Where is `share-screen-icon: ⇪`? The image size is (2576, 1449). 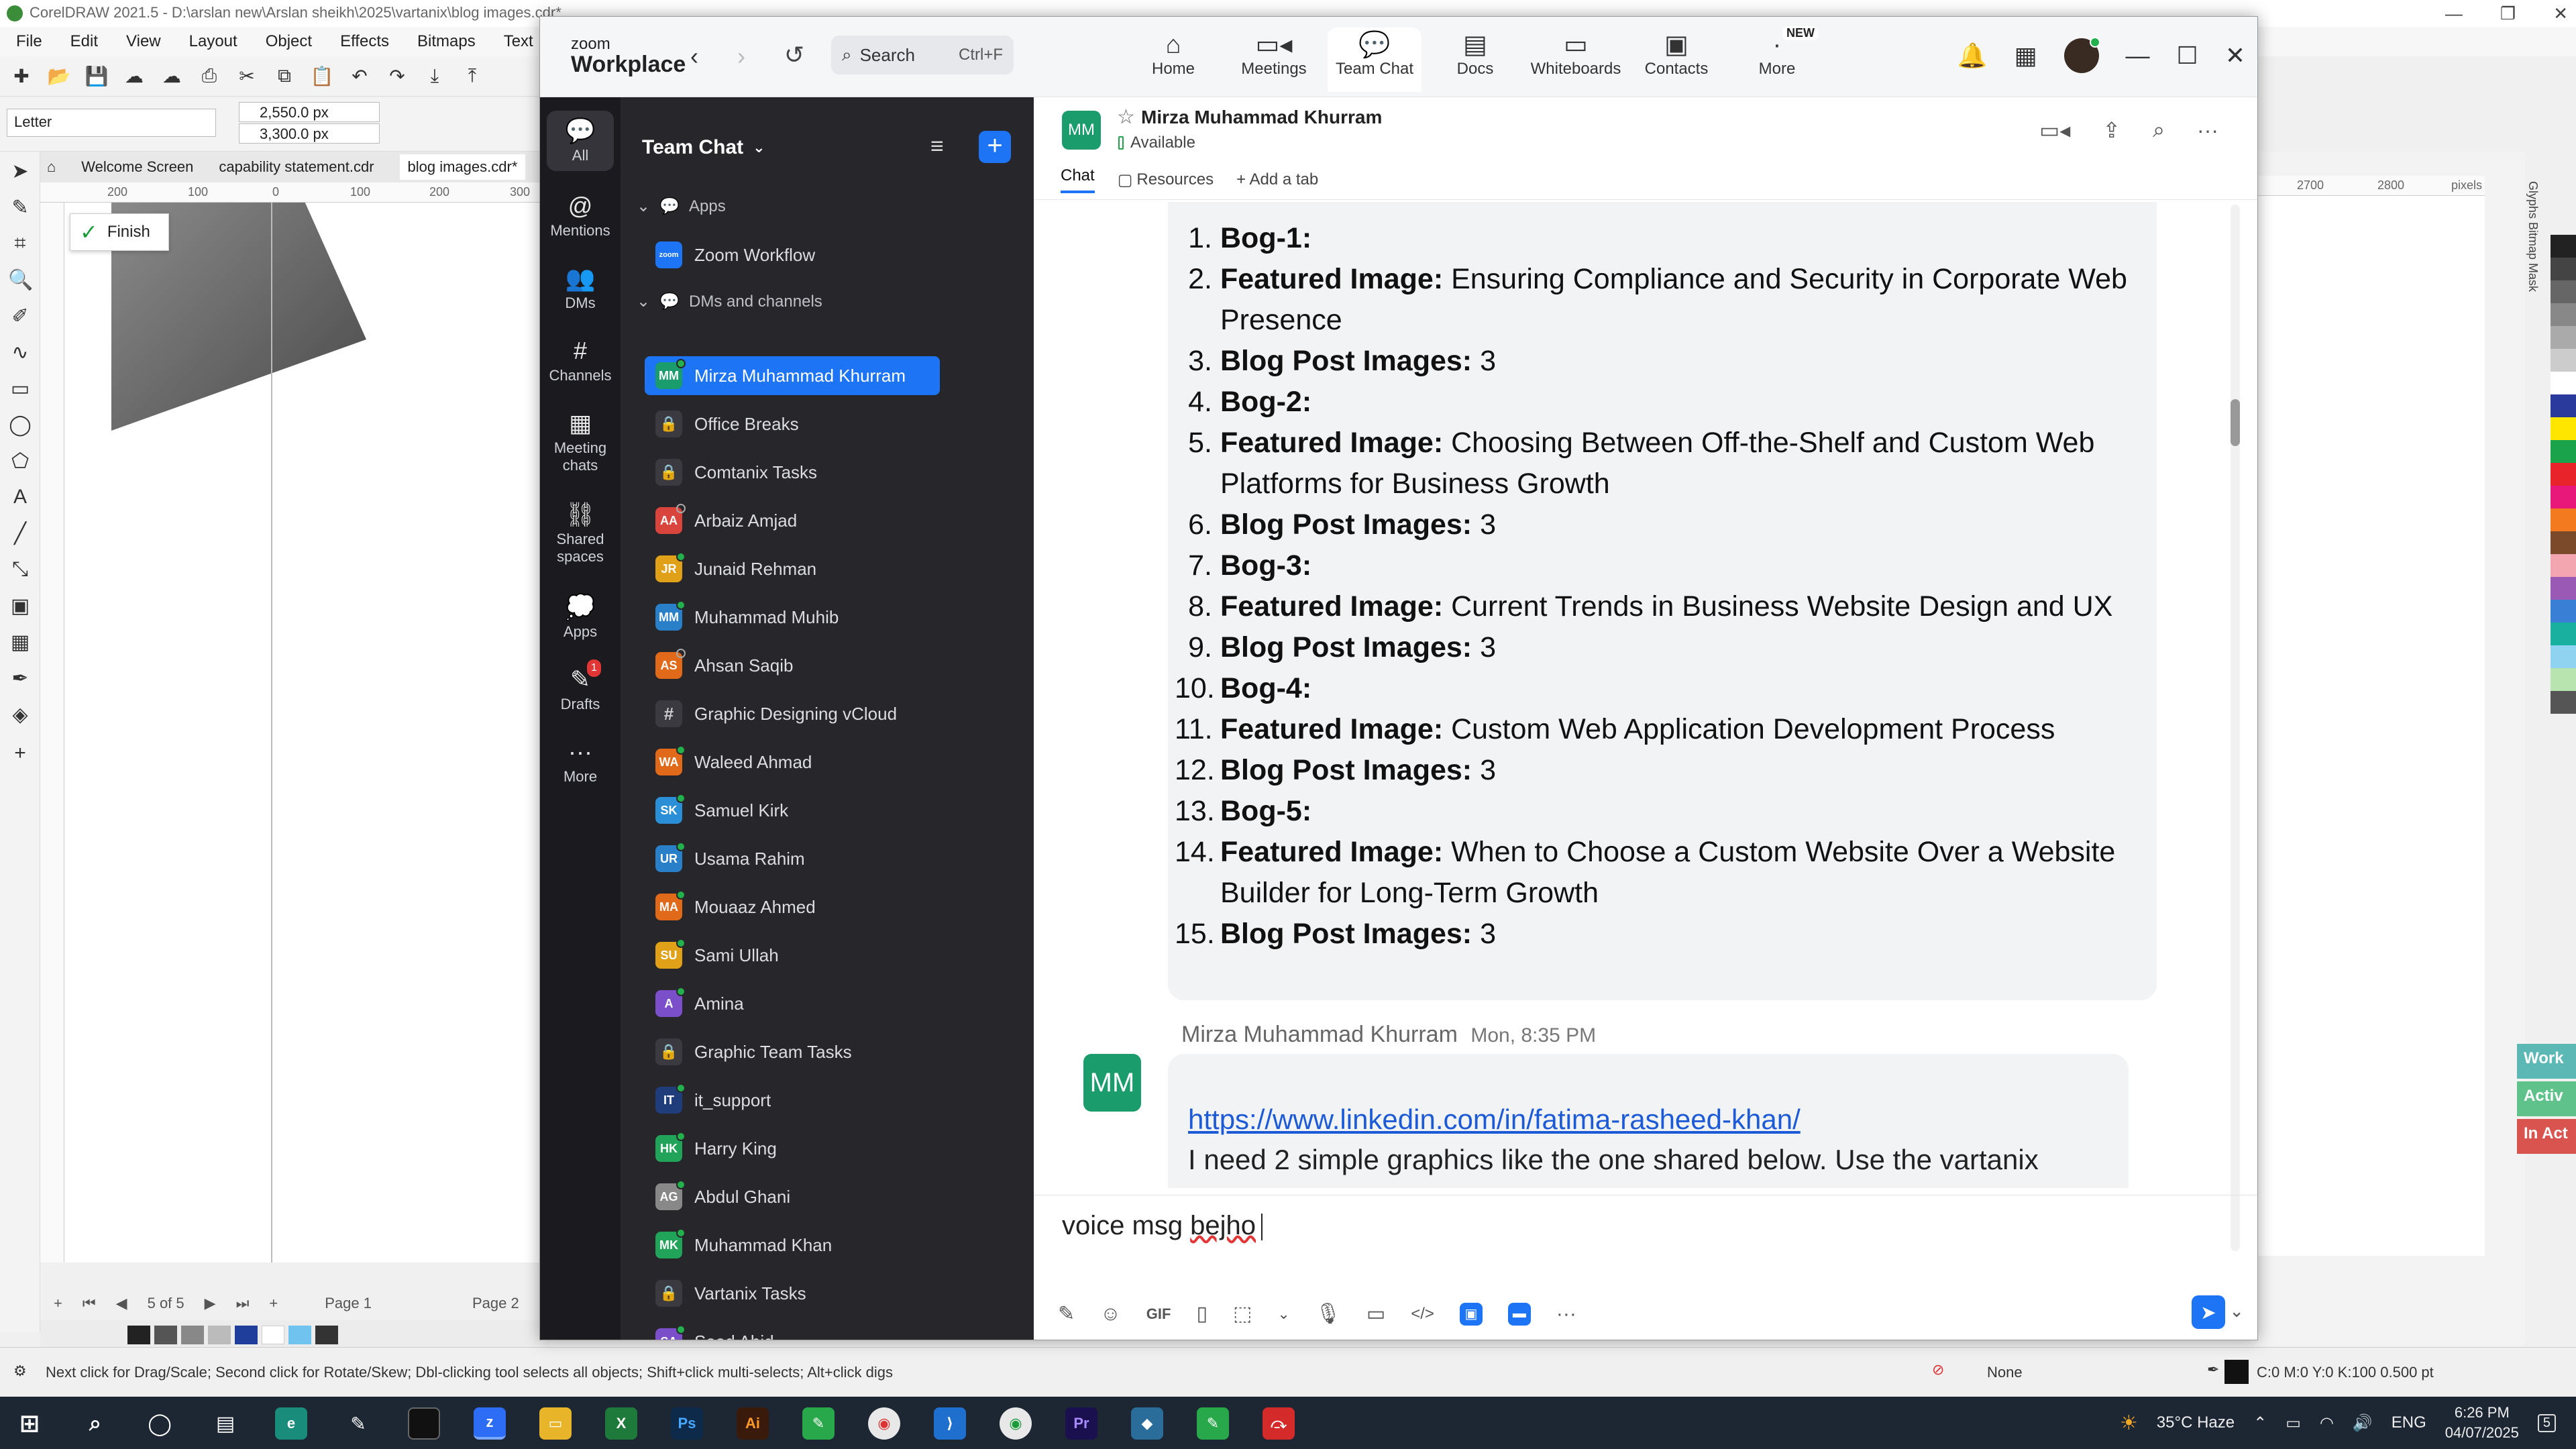 share-screen-icon: ⇪ is located at coordinates (2111, 130).